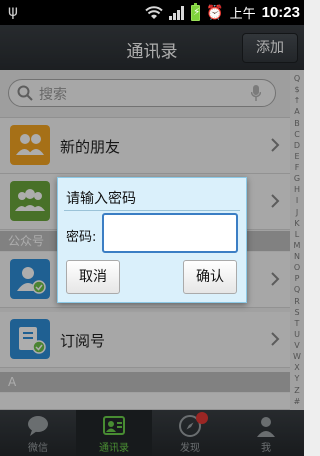 The width and height of the screenshot is (320, 456). What do you see at coordinates (13, 11) in the screenshot?
I see `usb-icon: ψ` at bounding box center [13, 11].